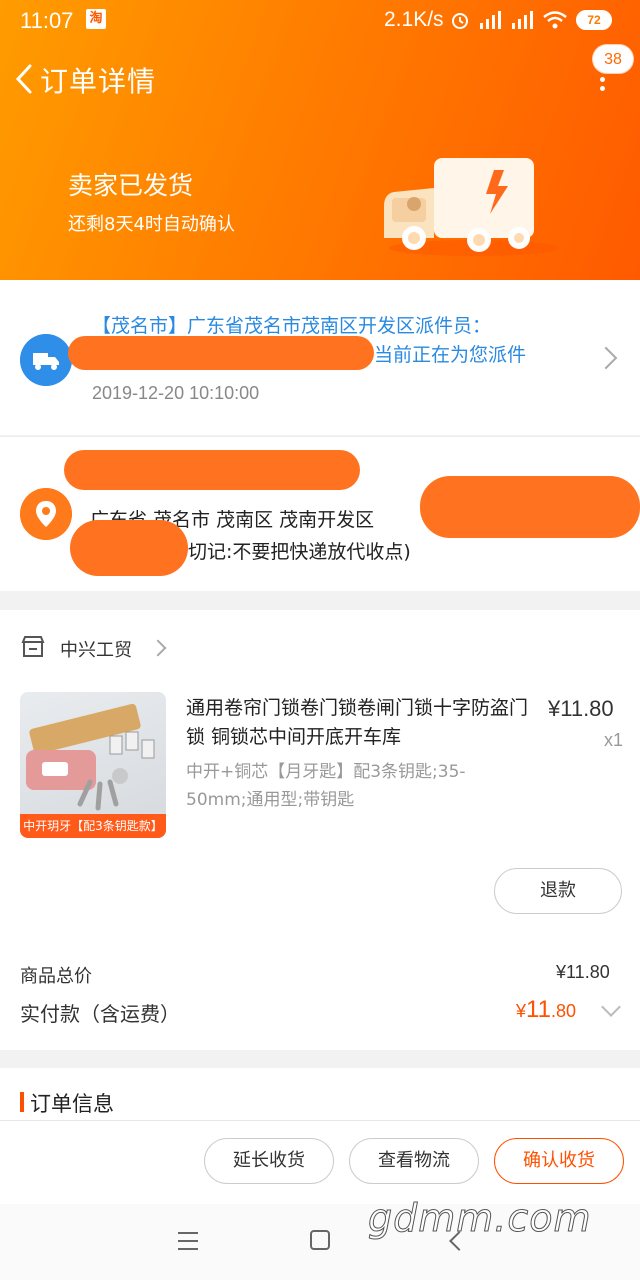 The image size is (640, 1280). Describe the element at coordinates (614, 740) in the screenshot. I see `product-quantity: x1` at that location.